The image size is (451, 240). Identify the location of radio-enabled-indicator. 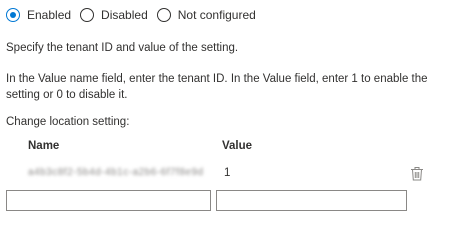
(13, 15).